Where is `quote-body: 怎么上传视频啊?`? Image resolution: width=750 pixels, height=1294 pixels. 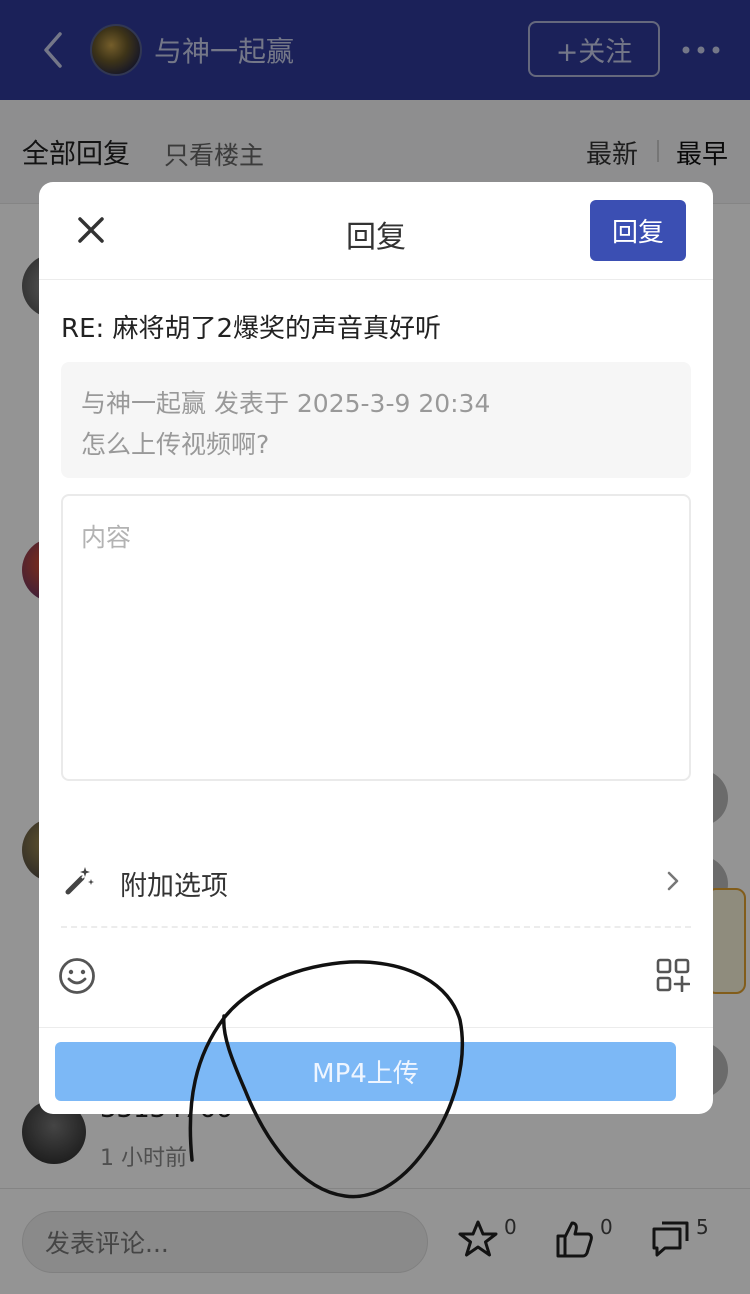
quote-body: 怎么上传视频啊? is located at coordinates (175, 444).